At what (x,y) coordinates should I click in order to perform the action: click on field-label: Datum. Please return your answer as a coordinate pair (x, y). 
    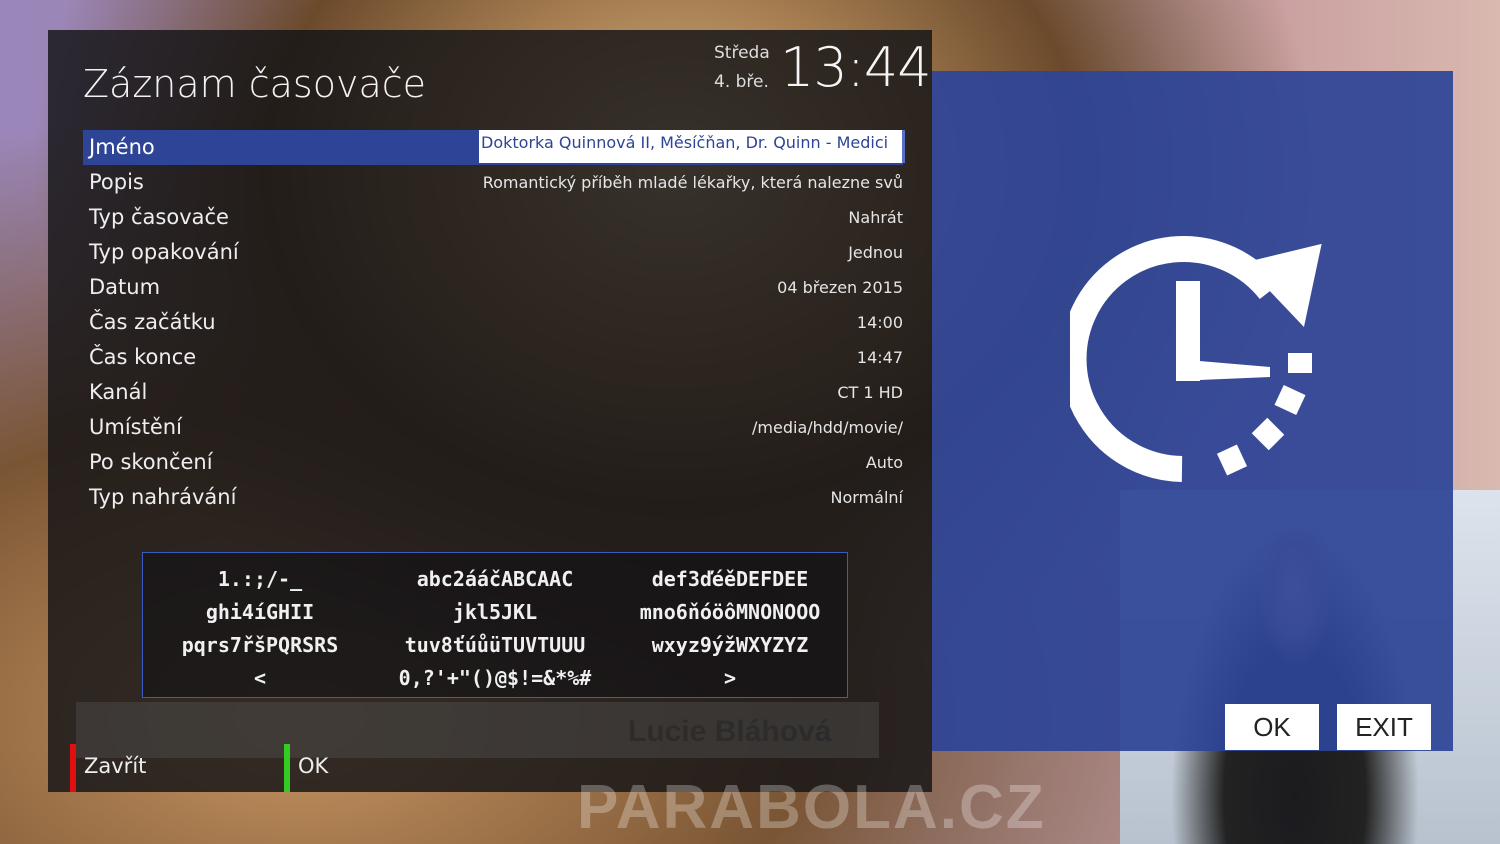
    Looking at the image, I should click on (125, 287).